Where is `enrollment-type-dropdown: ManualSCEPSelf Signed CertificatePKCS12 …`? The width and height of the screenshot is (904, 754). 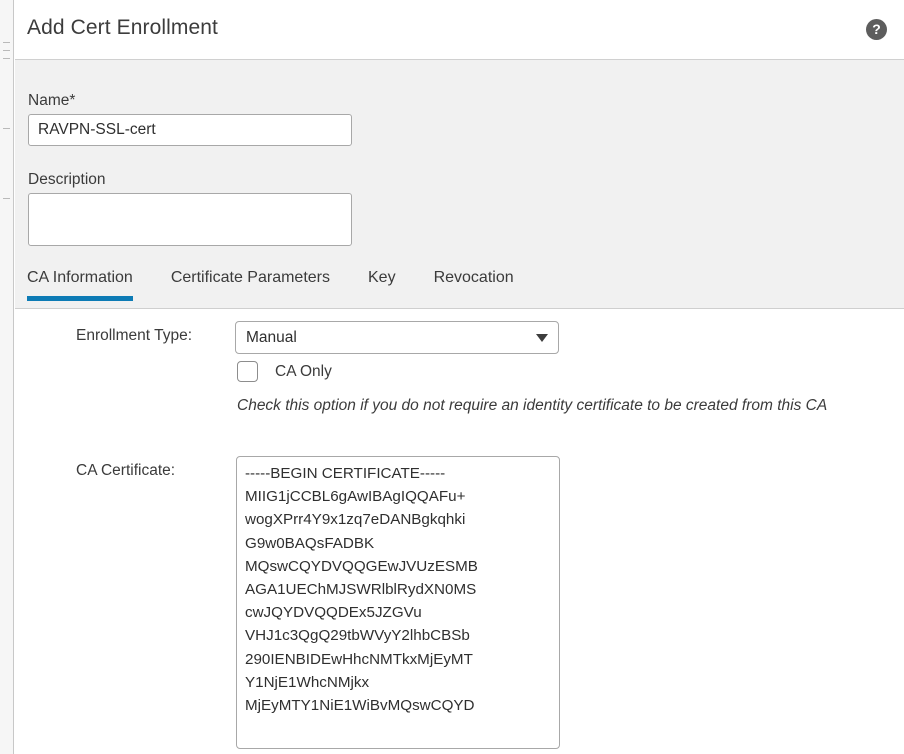
enrollment-type-dropdown: ManualSCEPSelf Signed CertificatePKCS12 … is located at coordinates (397, 337).